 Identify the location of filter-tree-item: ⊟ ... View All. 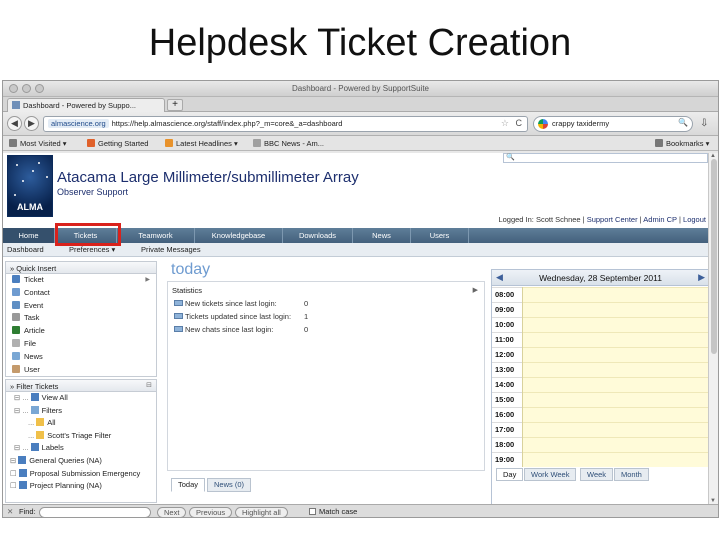
(81, 398).